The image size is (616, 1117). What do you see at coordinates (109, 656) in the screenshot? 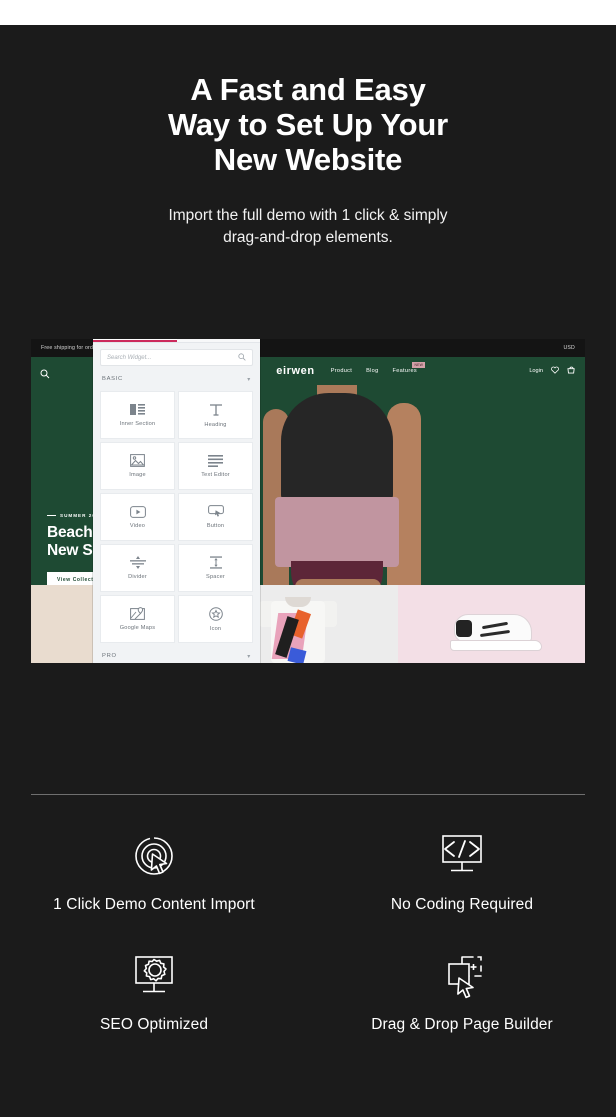
I see `section-title-pro: PRO` at bounding box center [109, 656].